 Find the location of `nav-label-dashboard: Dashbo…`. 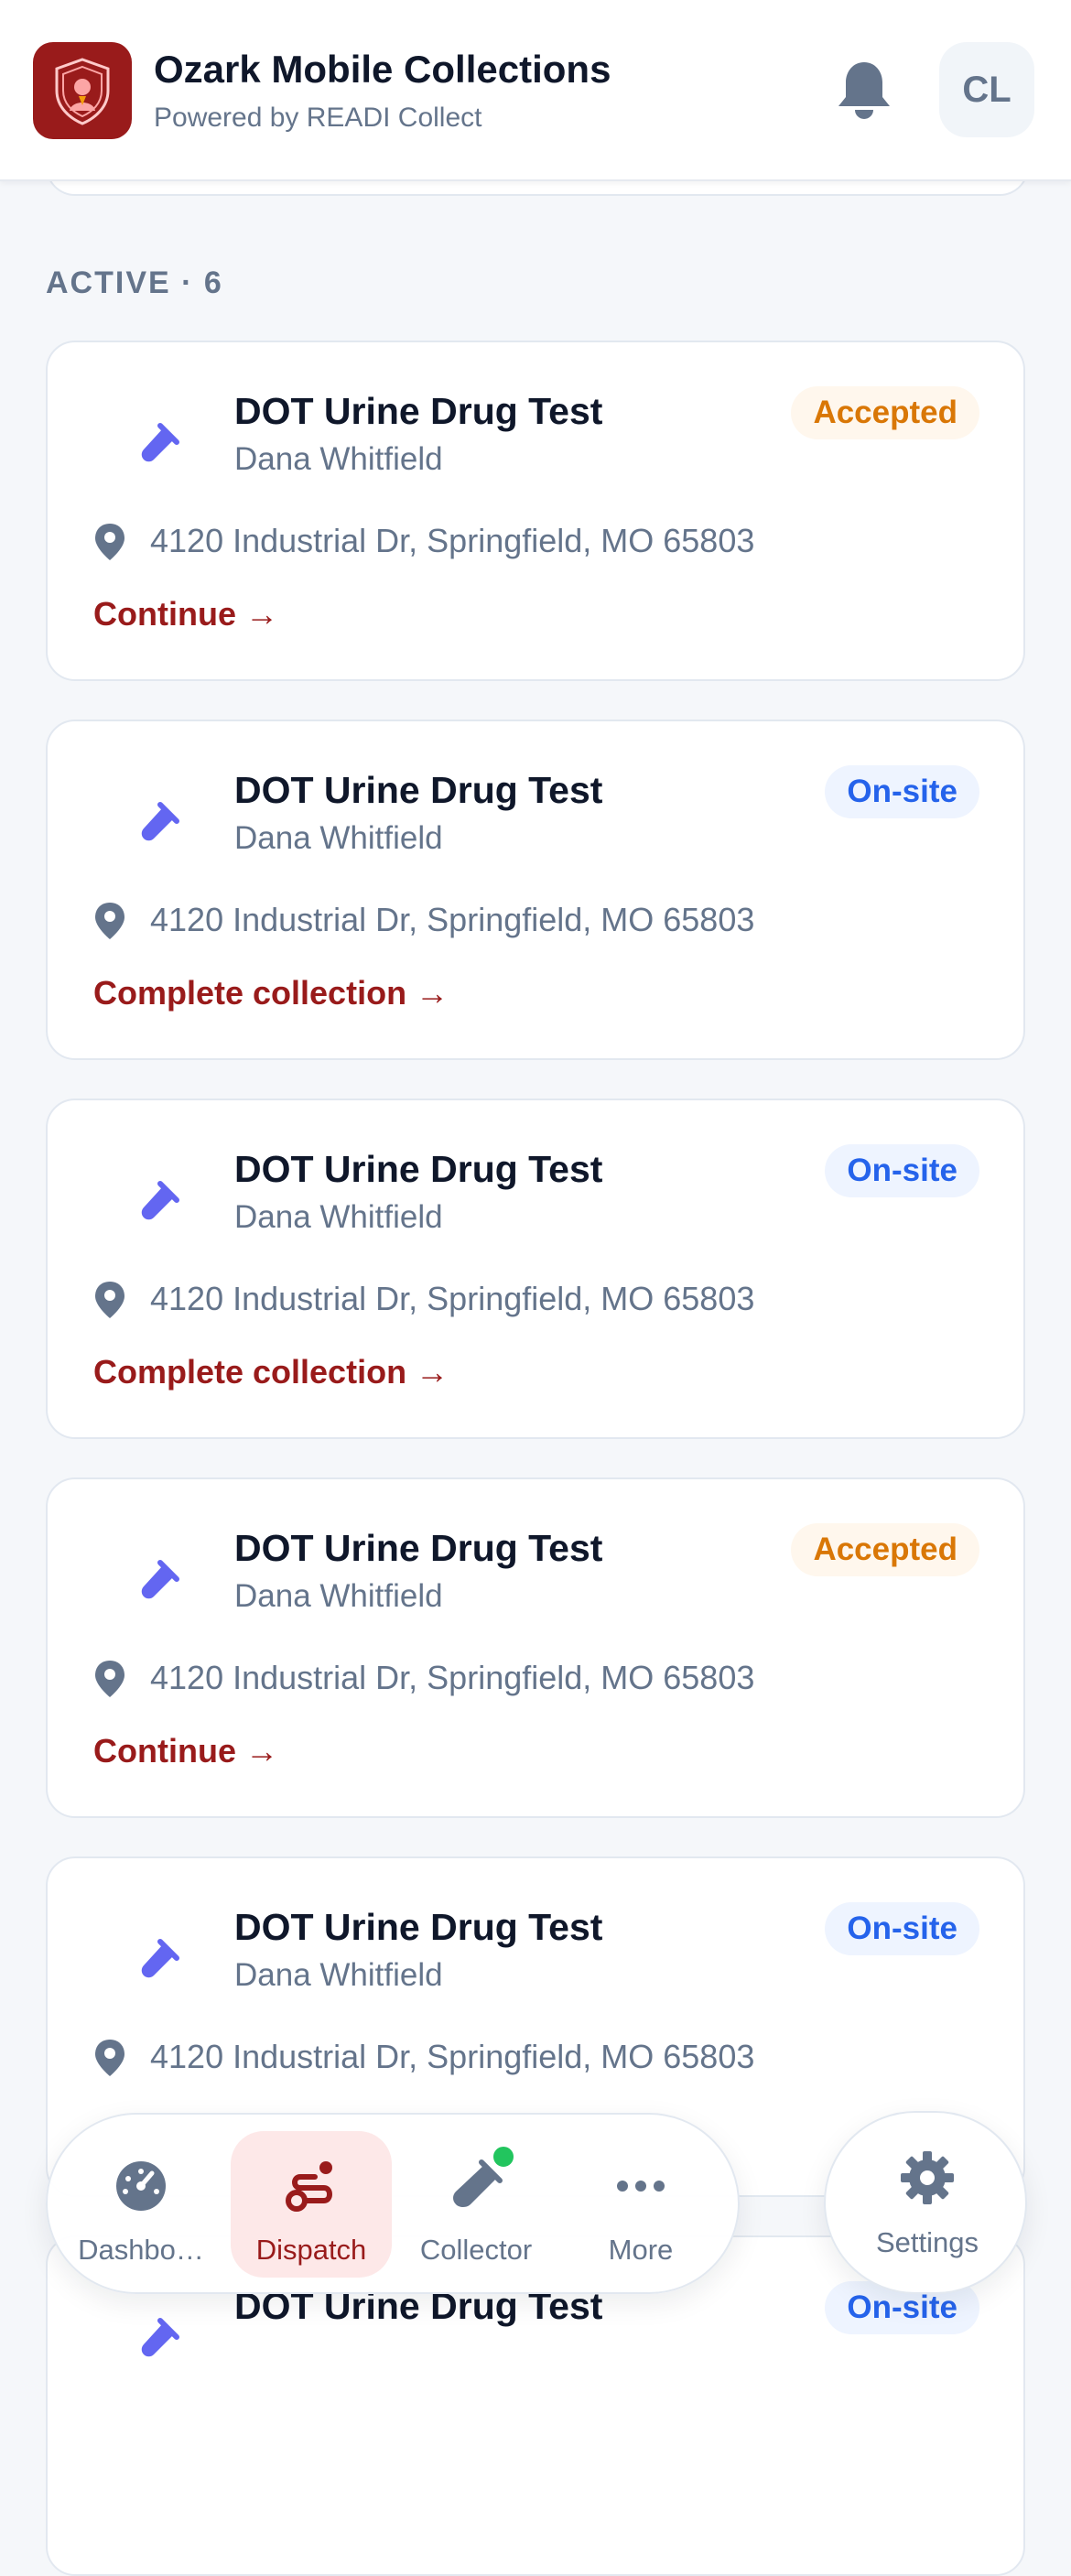

nav-label-dashboard: Dashbo… is located at coordinates (141, 2250).